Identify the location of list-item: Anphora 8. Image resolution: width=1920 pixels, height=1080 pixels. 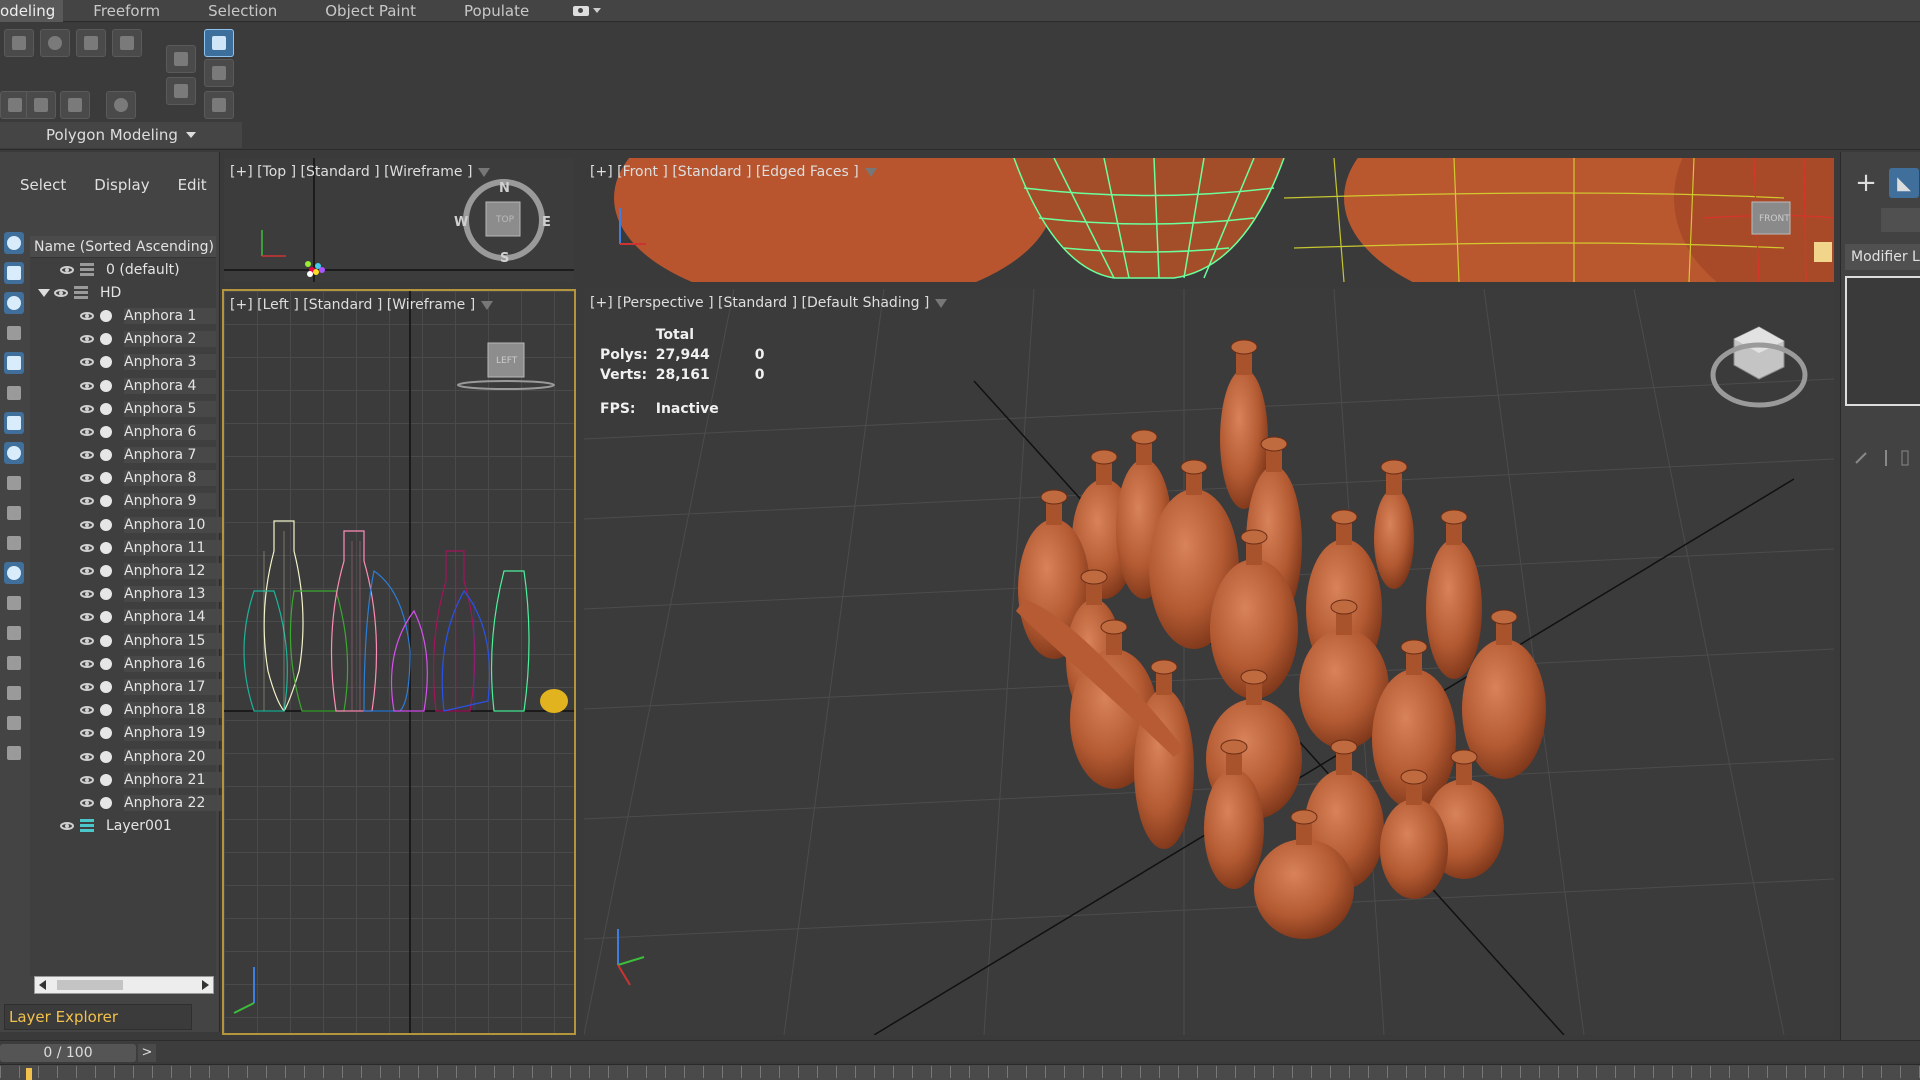
(123, 478).